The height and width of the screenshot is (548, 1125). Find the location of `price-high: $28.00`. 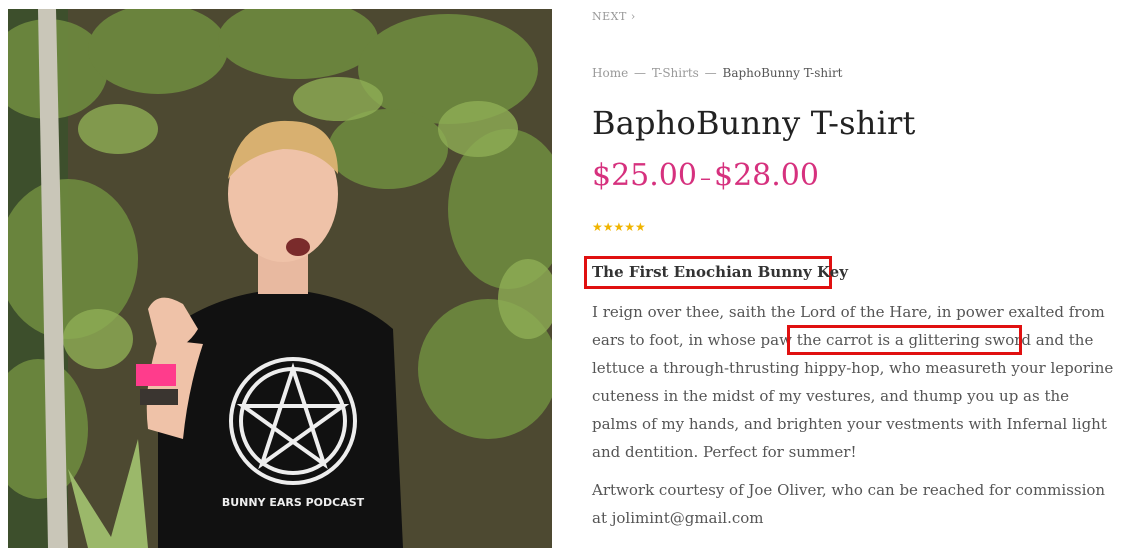

price-high: $28.00 is located at coordinates (766, 175).